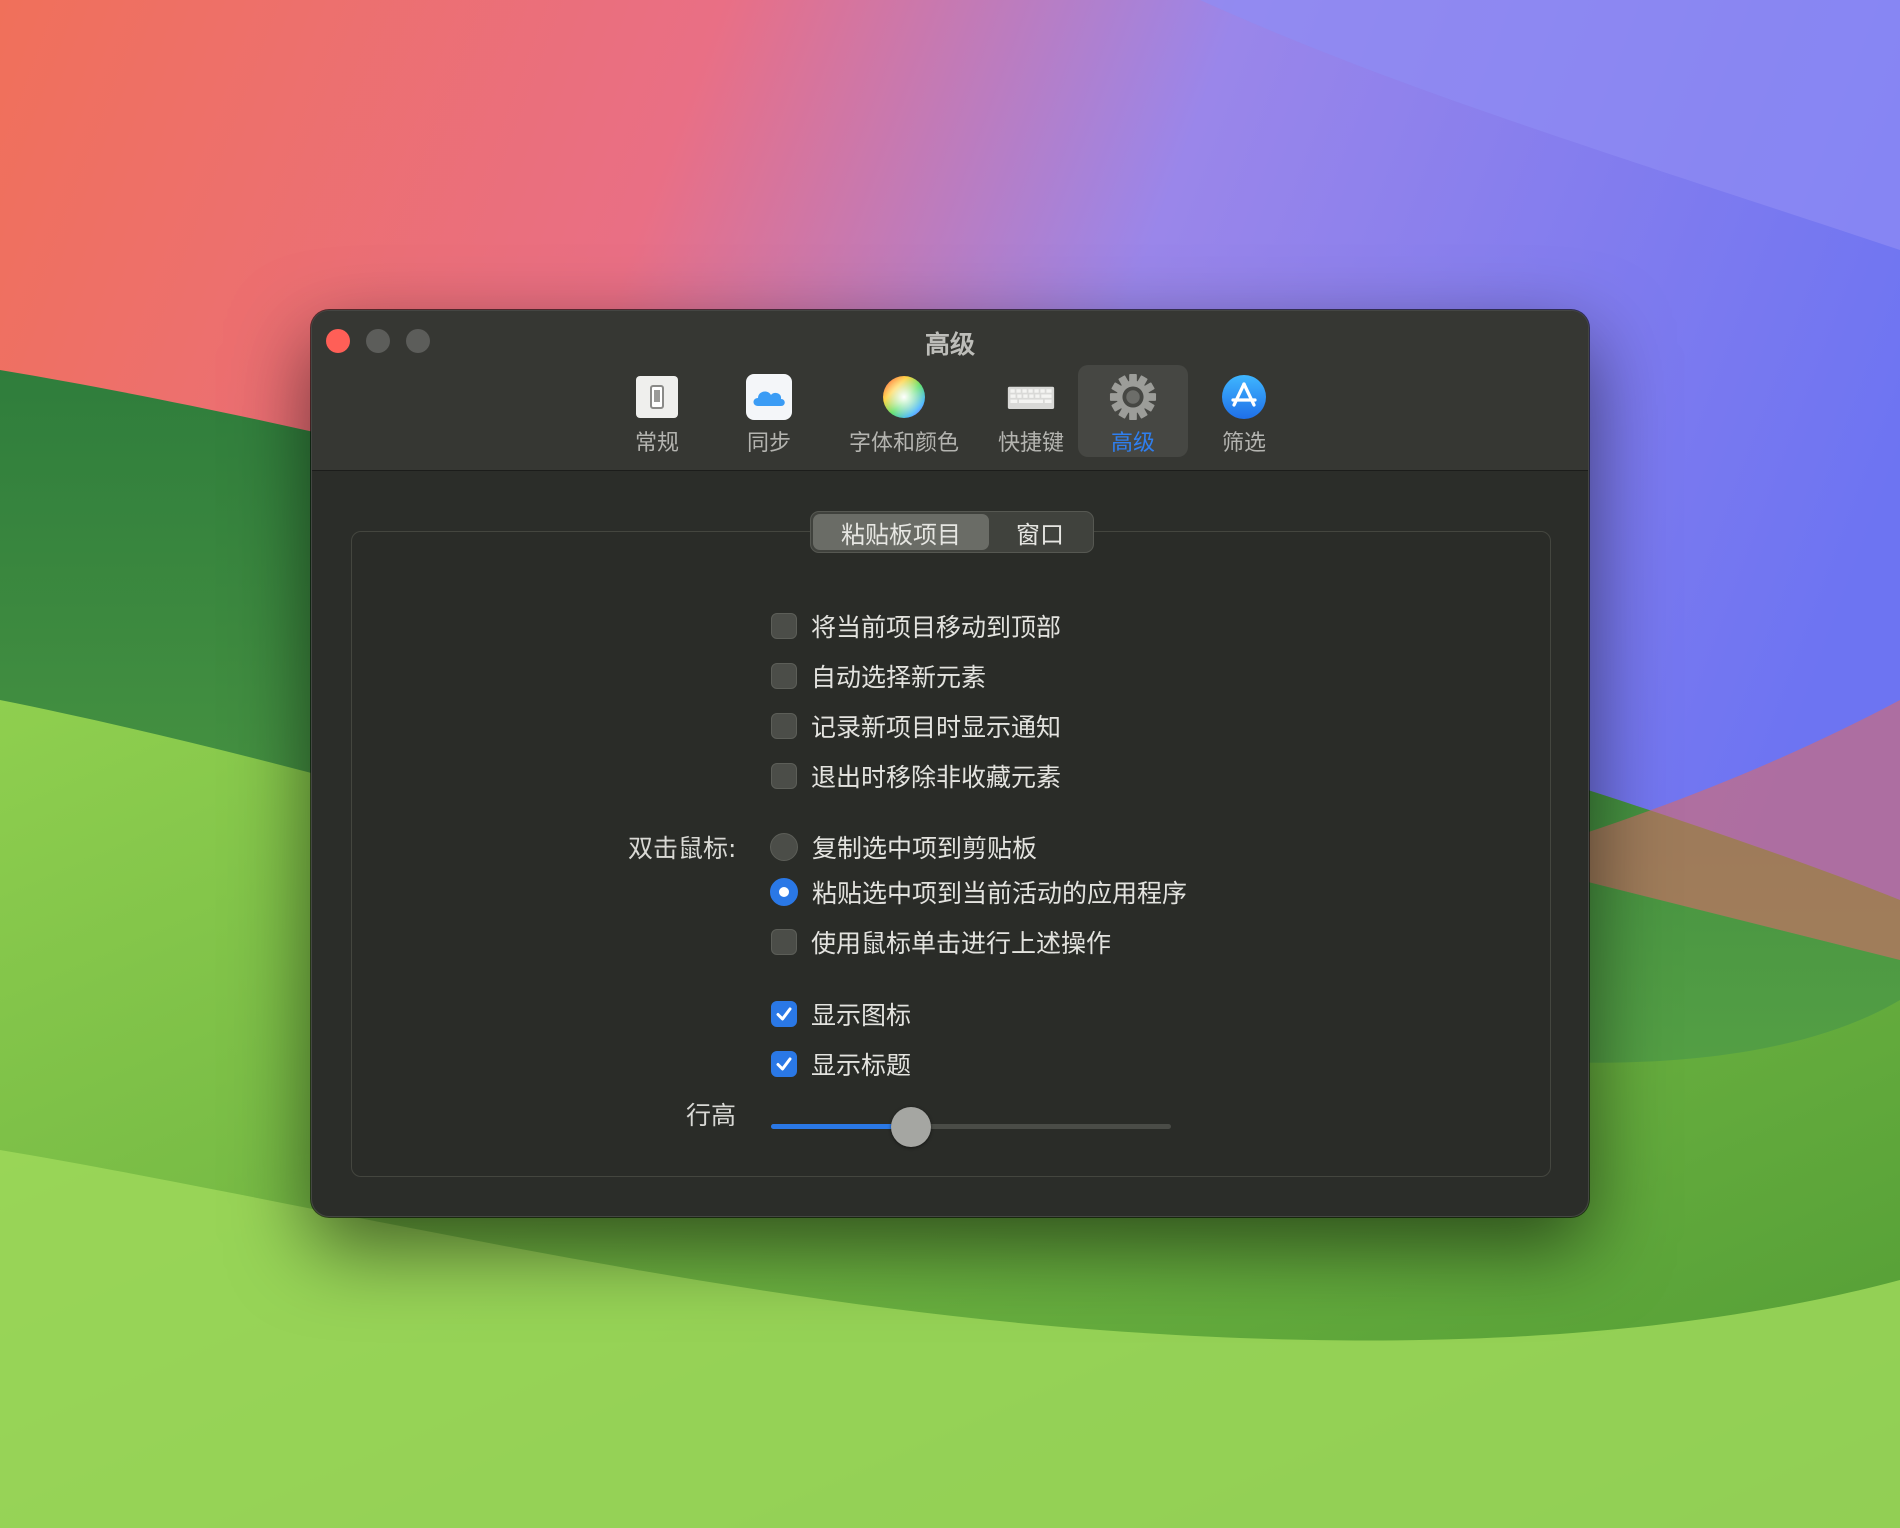  I want to click on option-label: 自动选择新元素, so click(899, 677).